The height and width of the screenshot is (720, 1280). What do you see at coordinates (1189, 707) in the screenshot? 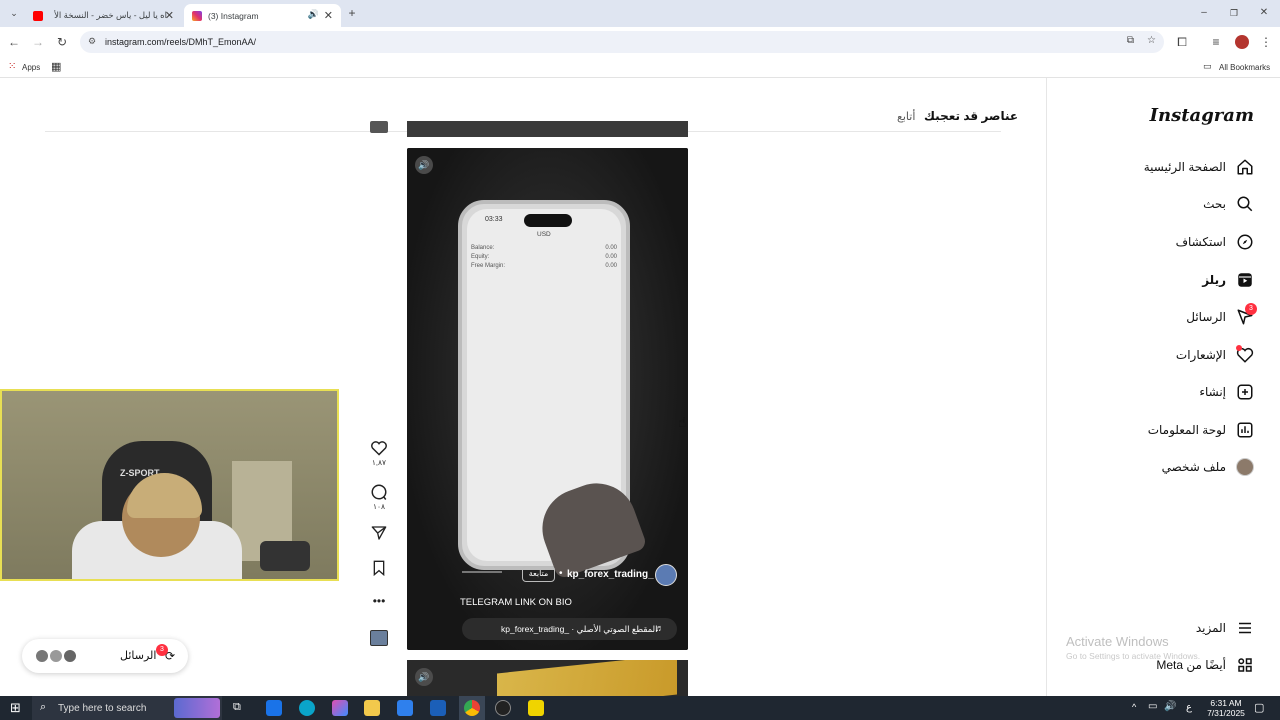
I see `language-indicator: ع` at bounding box center [1189, 707].